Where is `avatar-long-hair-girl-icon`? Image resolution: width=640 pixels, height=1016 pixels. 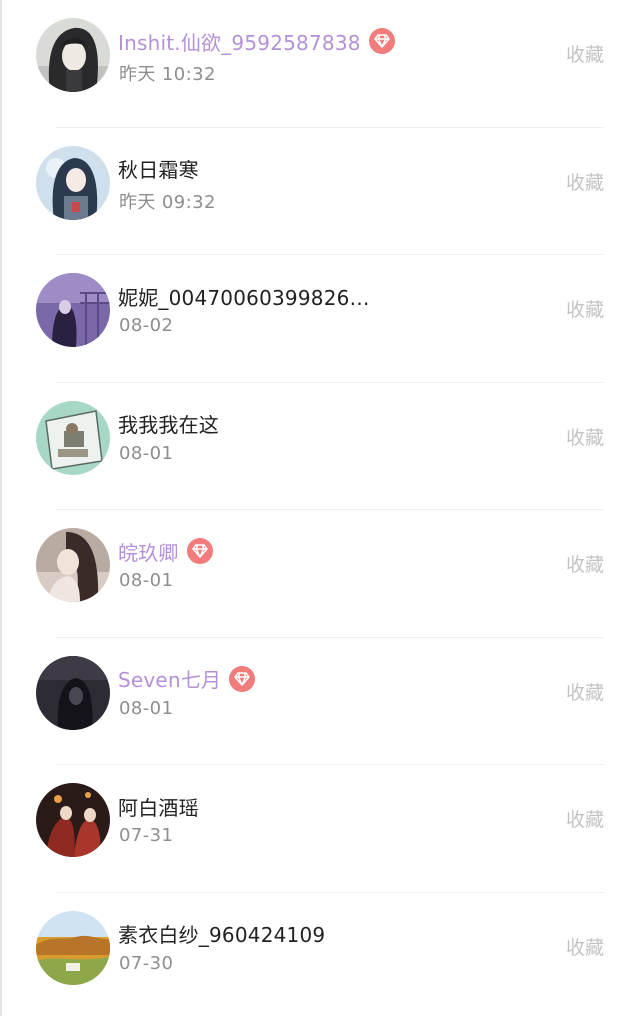 avatar-long-hair-girl-icon is located at coordinates (73, 565).